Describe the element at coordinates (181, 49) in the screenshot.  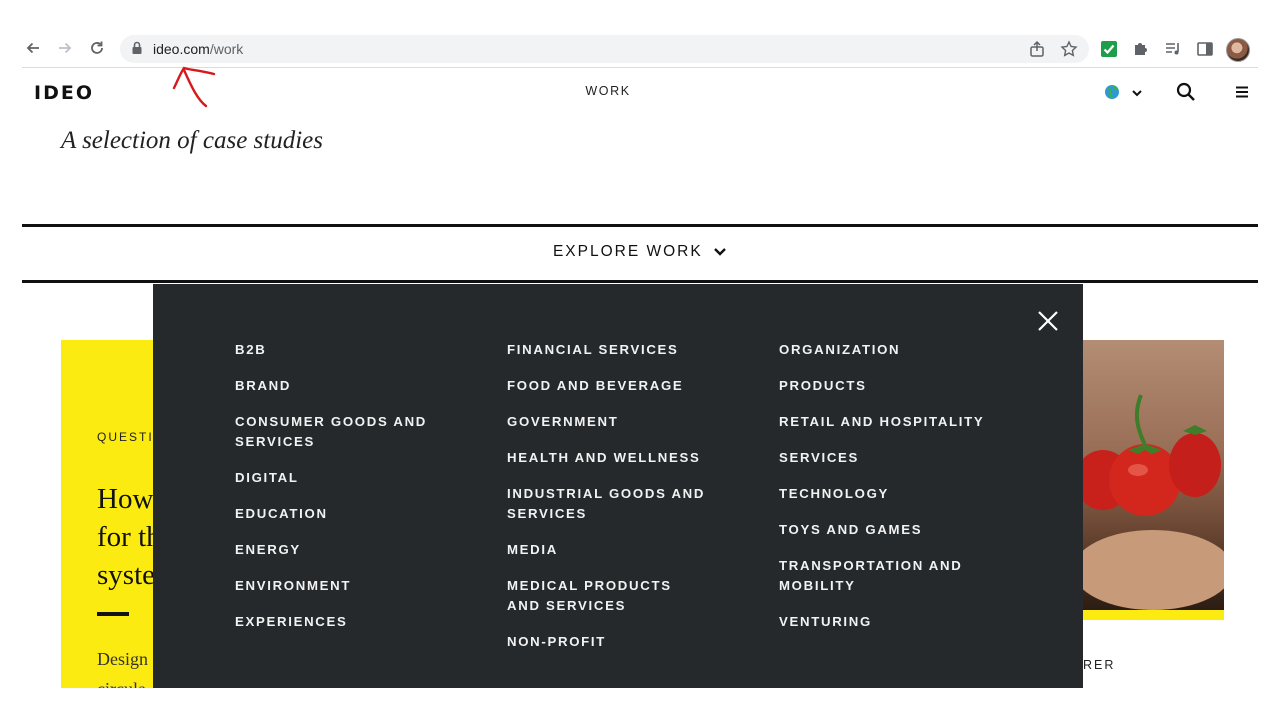
I see `url-host: ideo.com` at that location.